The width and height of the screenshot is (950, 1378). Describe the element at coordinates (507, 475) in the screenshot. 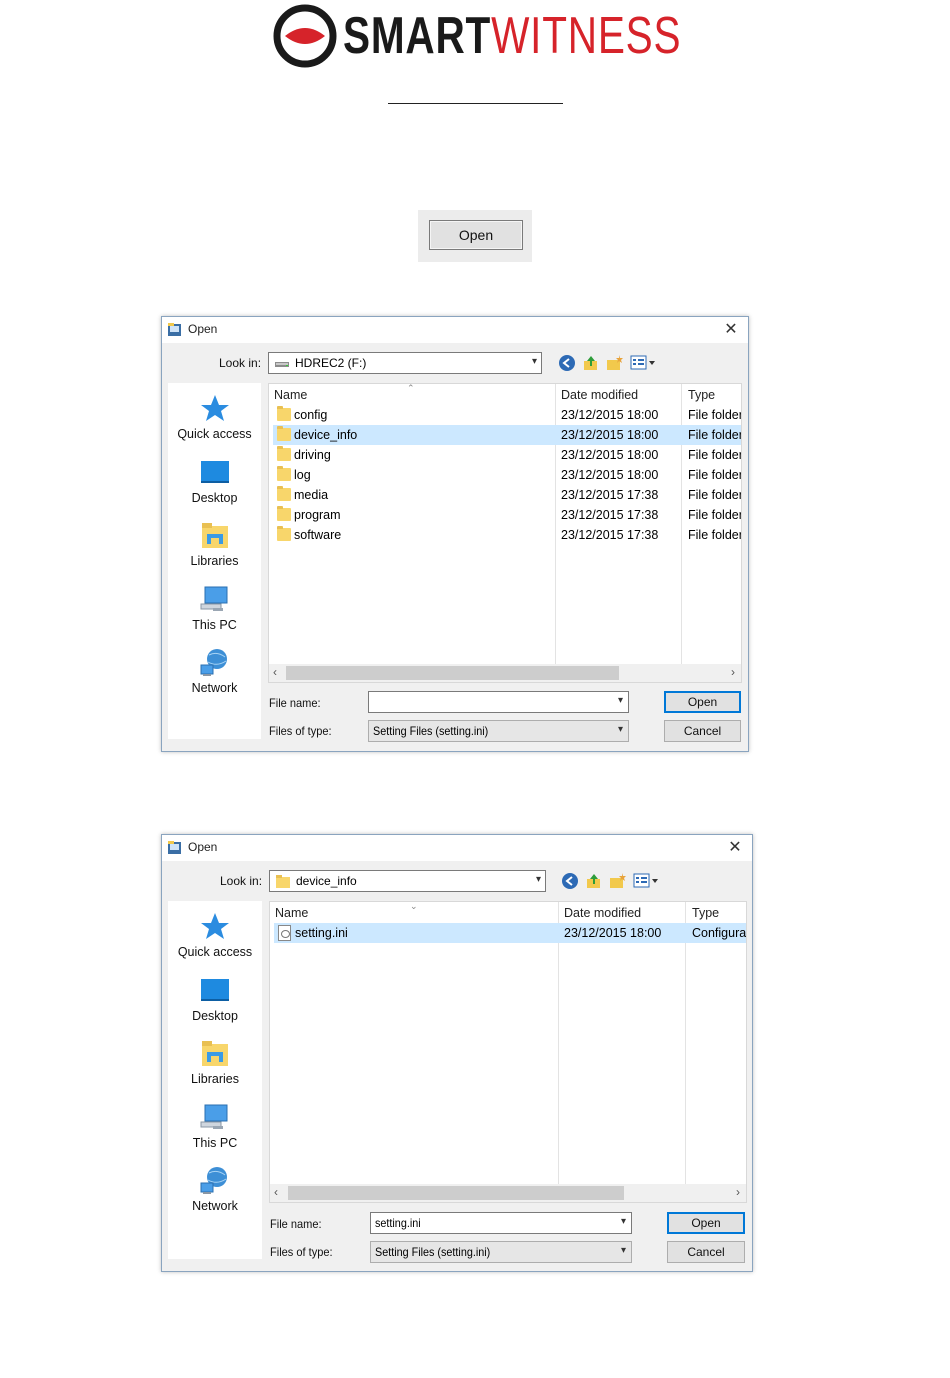

I see `file-row: log 23/12/2015 18:00 File folder` at that location.